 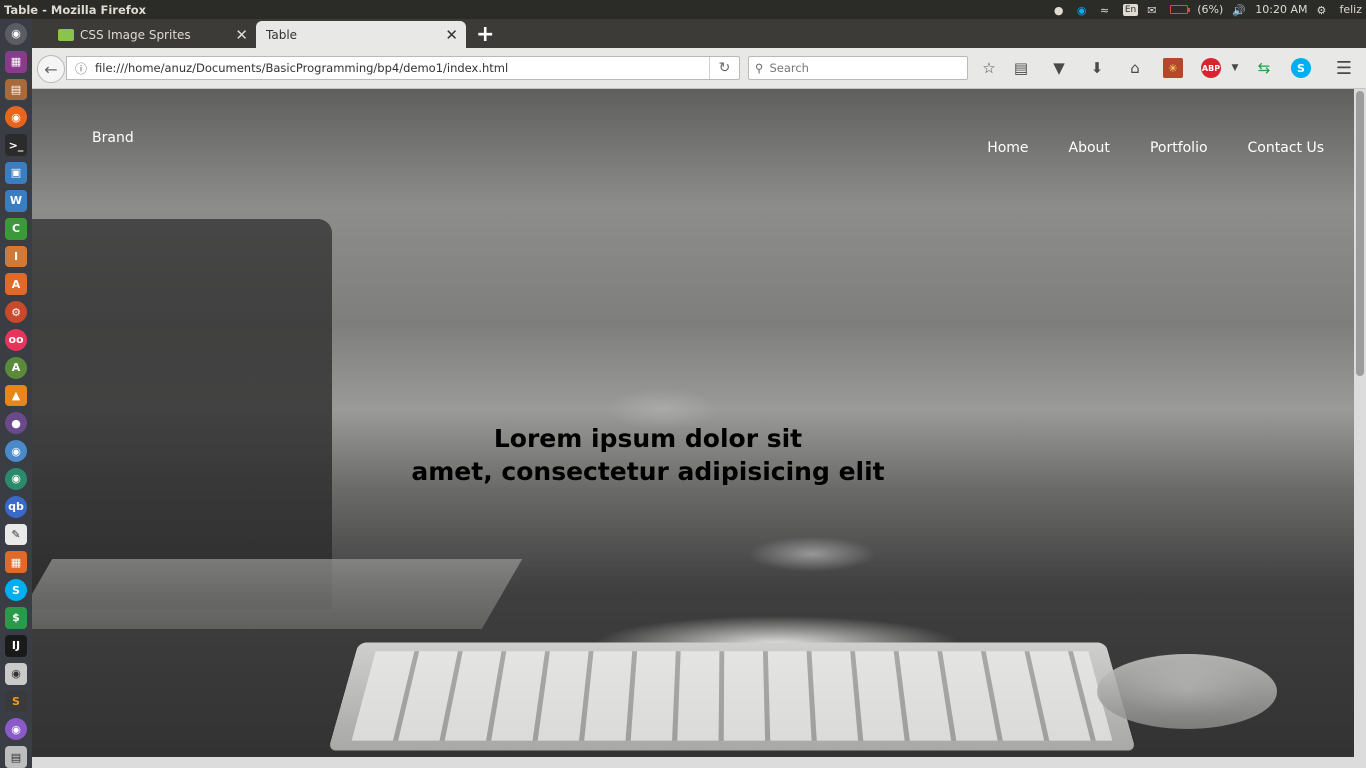 I want to click on skype-toolbar-icon: S, so click(x=1301, y=68).